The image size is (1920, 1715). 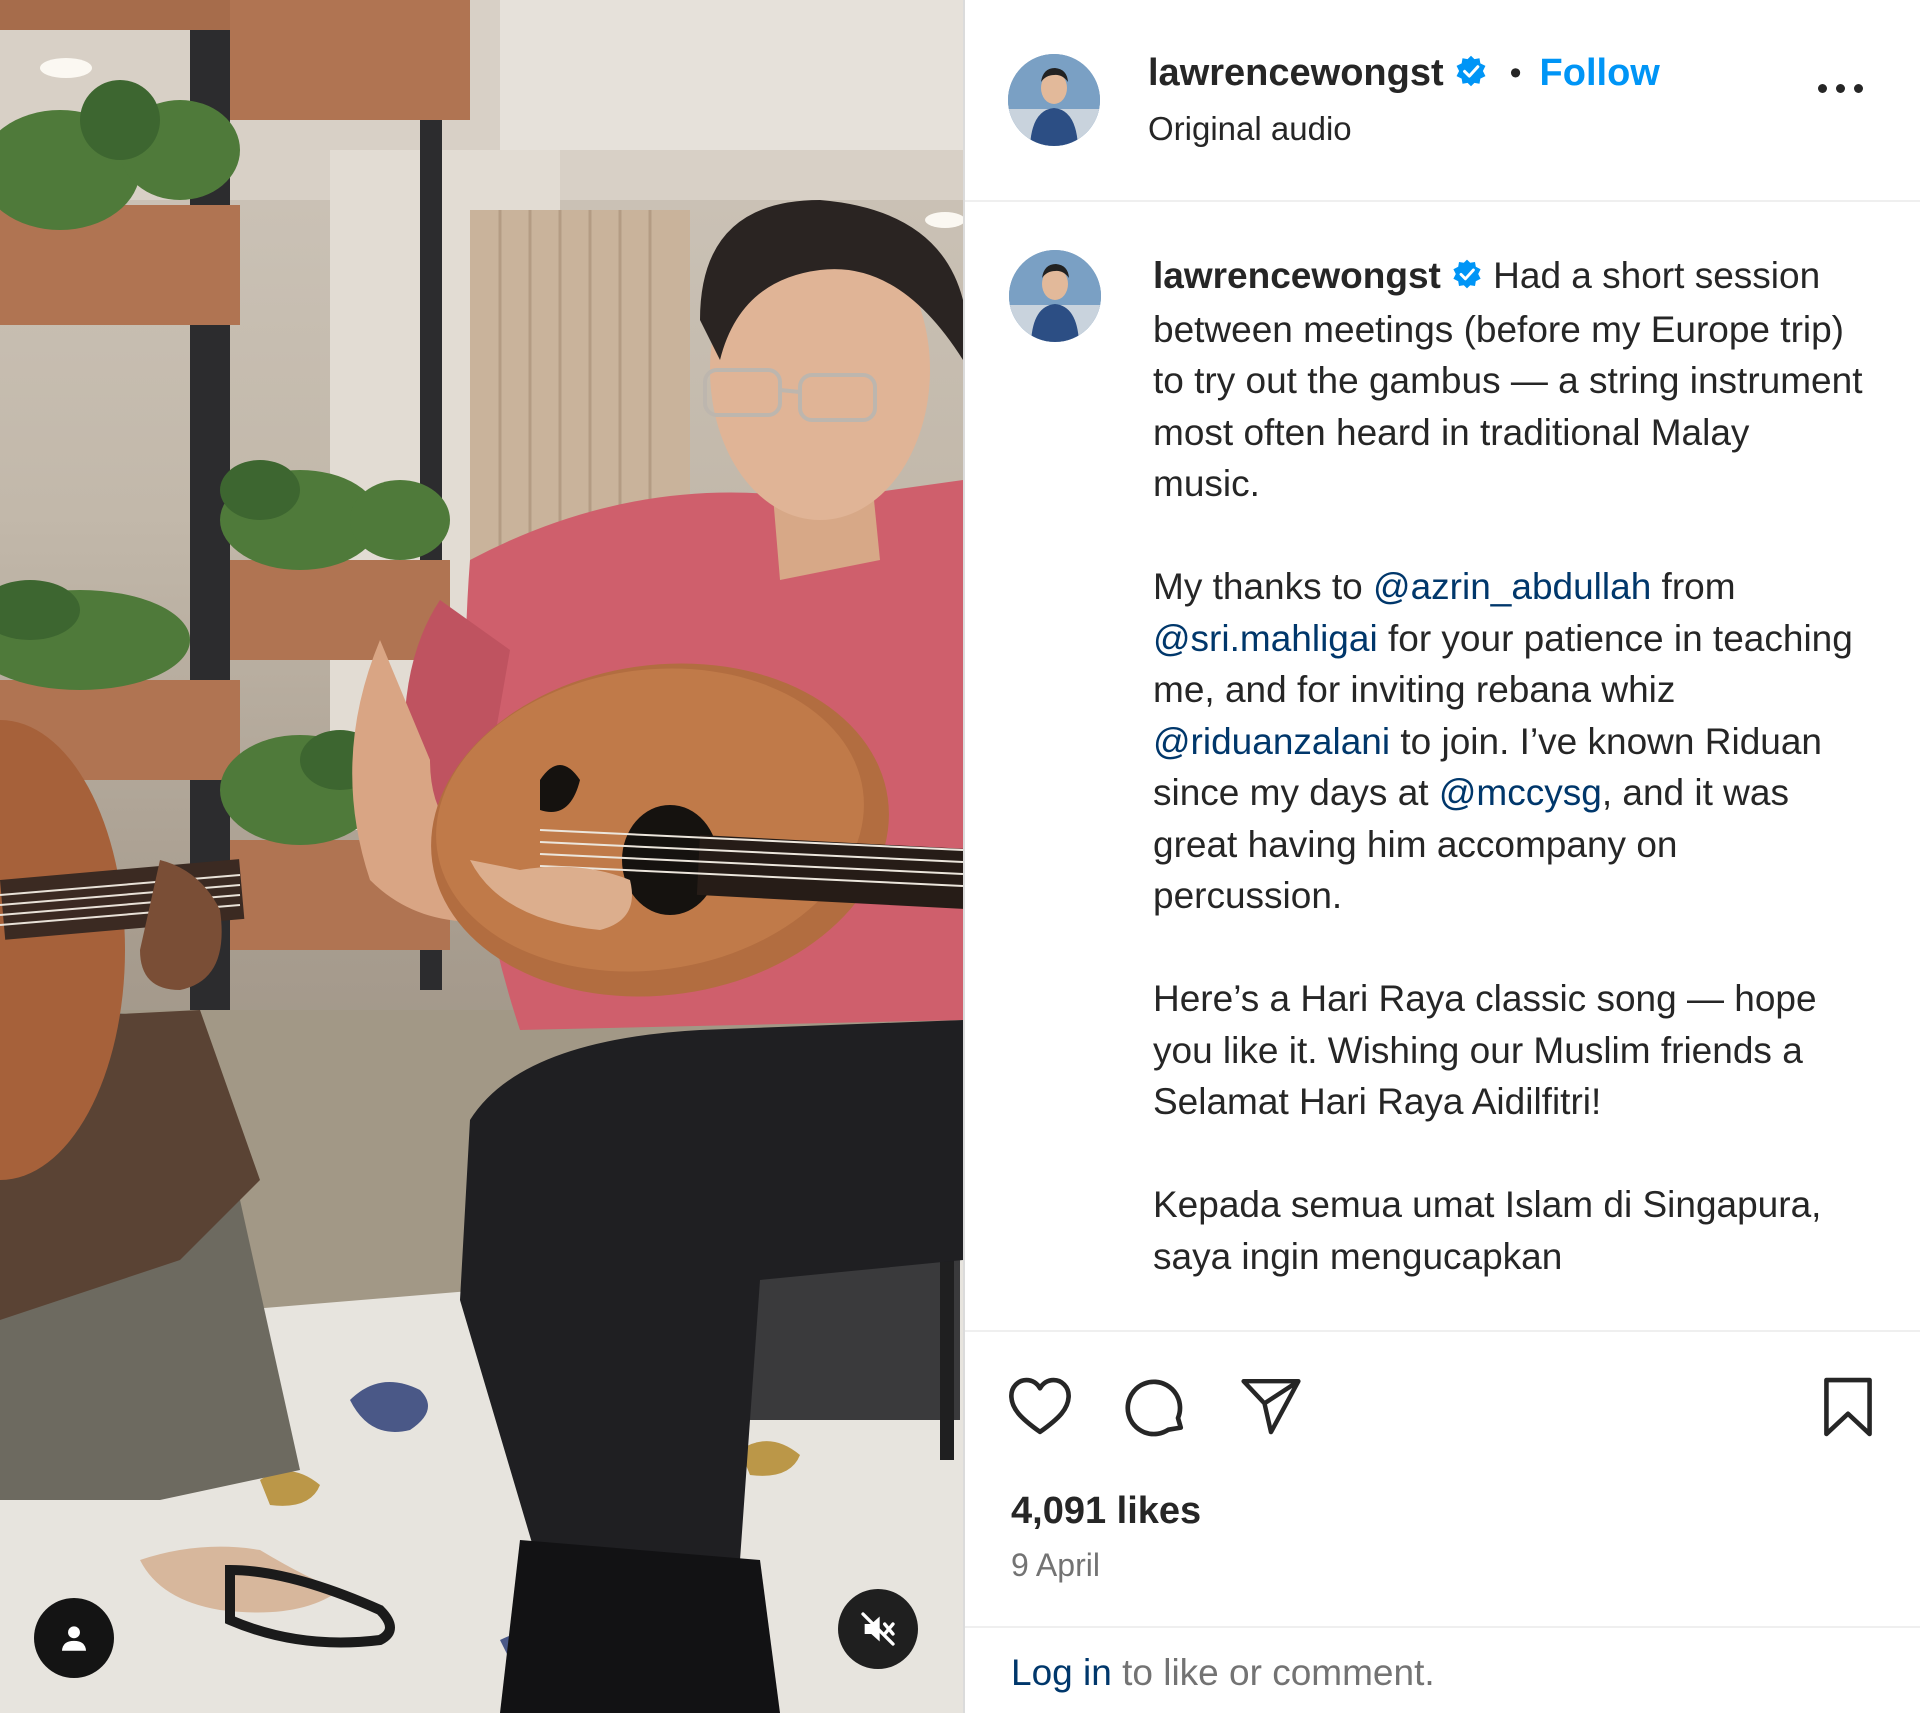 What do you see at coordinates (1271, 1408) in the screenshot?
I see `share-icon` at bounding box center [1271, 1408].